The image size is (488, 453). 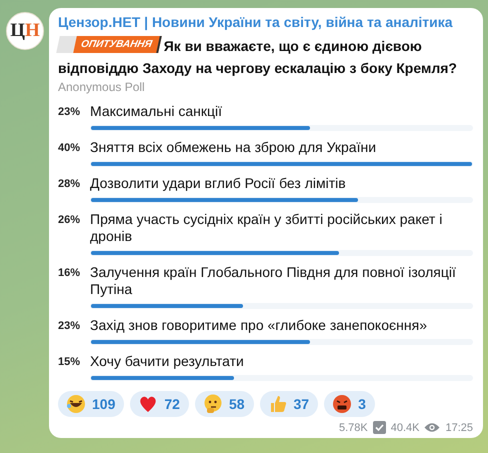 What do you see at coordinates (259, 325) in the screenshot?
I see `option-label: Захід знов говоритиме про «глибоке занепокоєння»` at bounding box center [259, 325].